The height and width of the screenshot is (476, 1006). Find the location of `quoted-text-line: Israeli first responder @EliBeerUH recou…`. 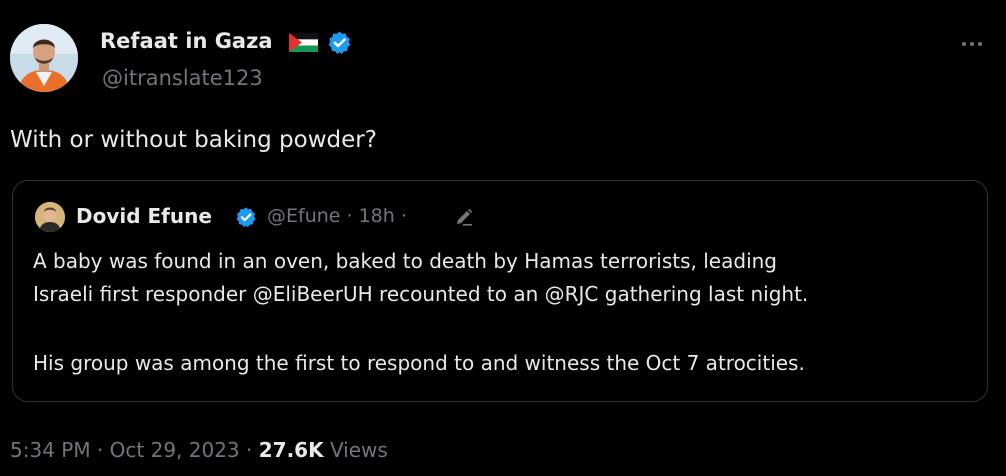

quoted-text-line: Israeli first responder @EliBeerUH recou… is located at coordinates (421, 294).